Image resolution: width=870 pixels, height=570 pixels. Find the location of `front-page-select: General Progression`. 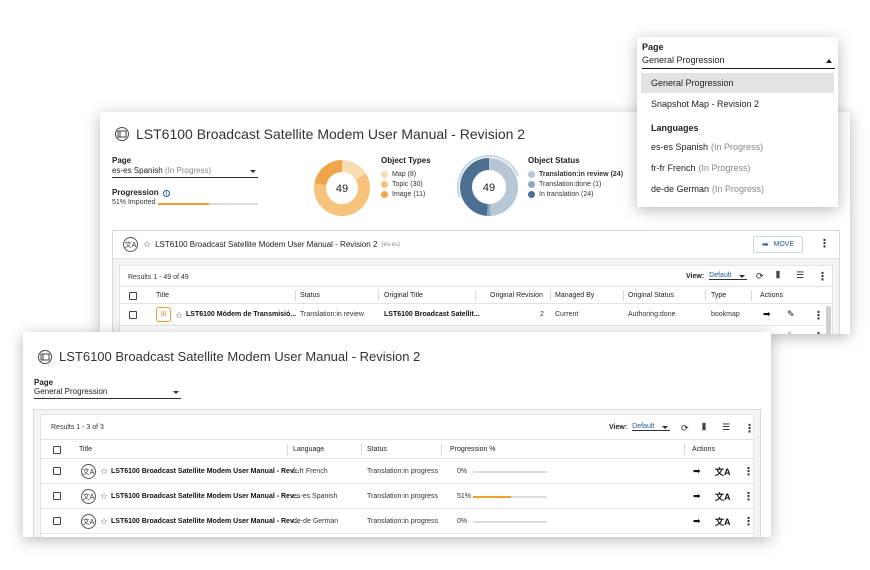

front-page-select: General Progression is located at coordinates (107, 393).